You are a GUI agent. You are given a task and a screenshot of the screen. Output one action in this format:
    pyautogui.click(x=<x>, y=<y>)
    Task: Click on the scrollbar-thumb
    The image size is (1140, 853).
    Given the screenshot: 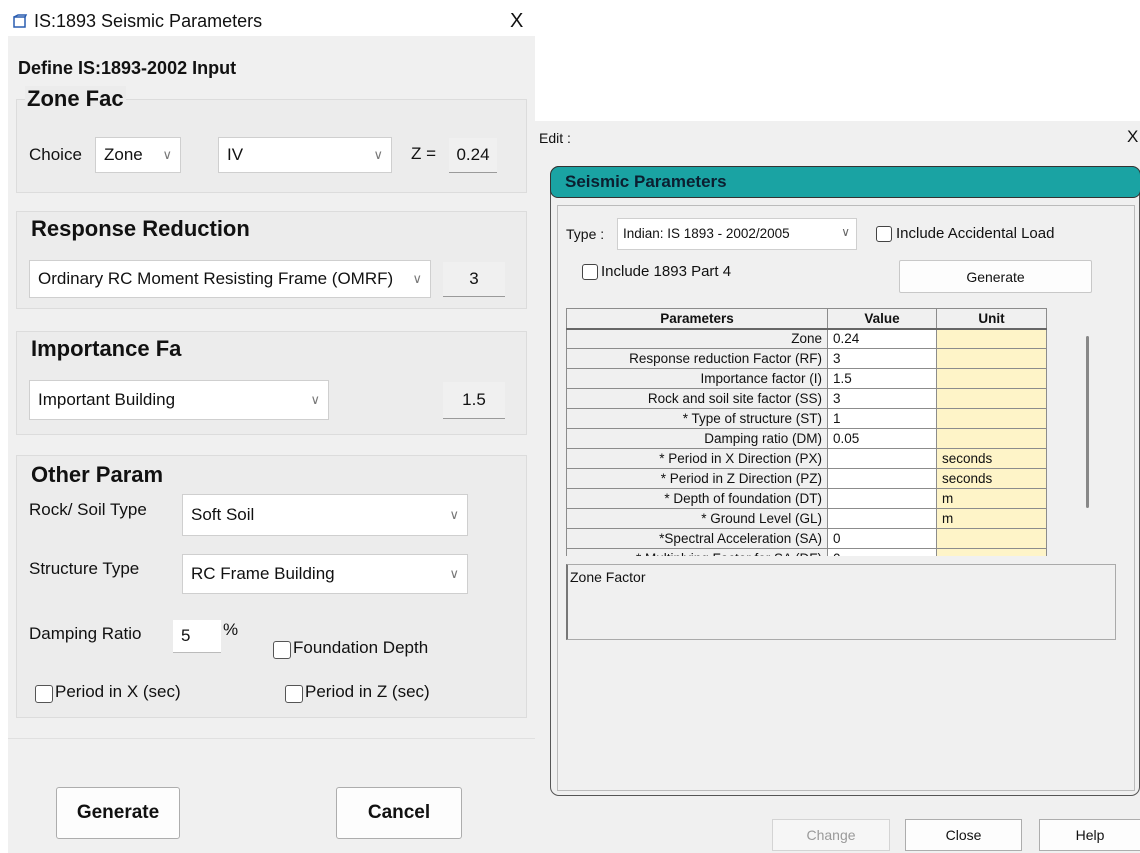 What is the action you would take?
    pyautogui.click(x=1087, y=422)
    